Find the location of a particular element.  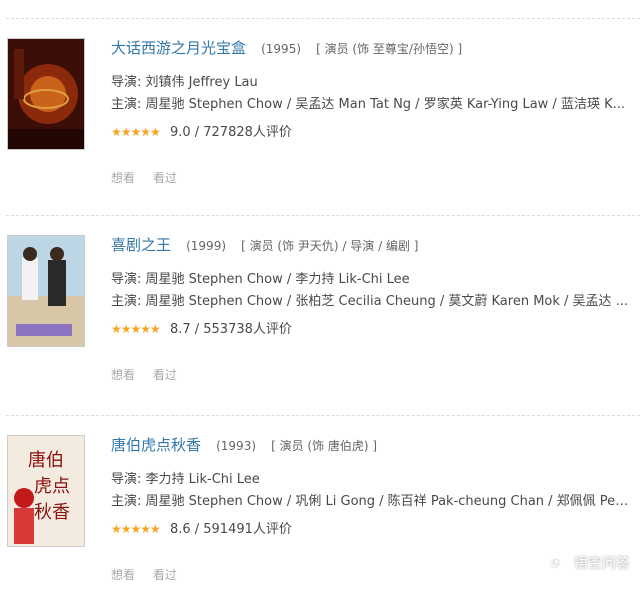

movie-rating: 8.7 / 553738人评价 is located at coordinates (230, 329).